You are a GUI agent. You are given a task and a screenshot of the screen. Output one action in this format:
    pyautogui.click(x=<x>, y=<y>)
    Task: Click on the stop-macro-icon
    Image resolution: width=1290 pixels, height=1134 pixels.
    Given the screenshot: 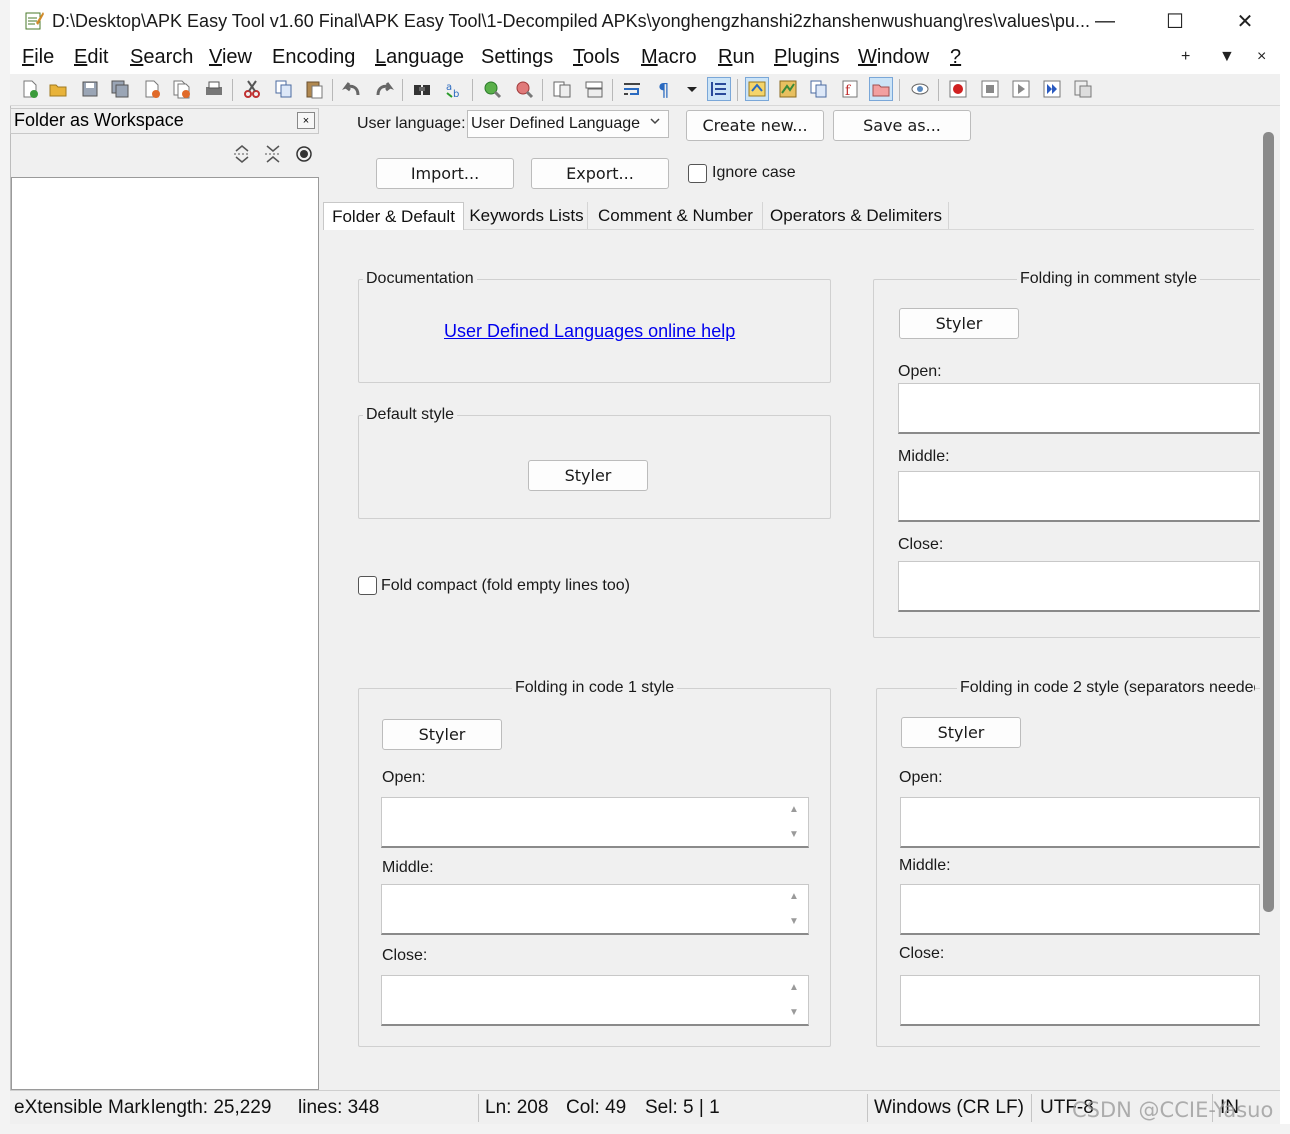 What is the action you would take?
    pyautogui.click(x=990, y=89)
    